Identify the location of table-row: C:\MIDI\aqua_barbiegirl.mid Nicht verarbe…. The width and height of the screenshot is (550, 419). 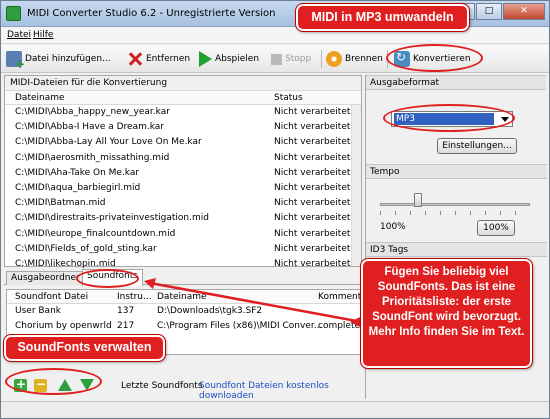
(183, 188).